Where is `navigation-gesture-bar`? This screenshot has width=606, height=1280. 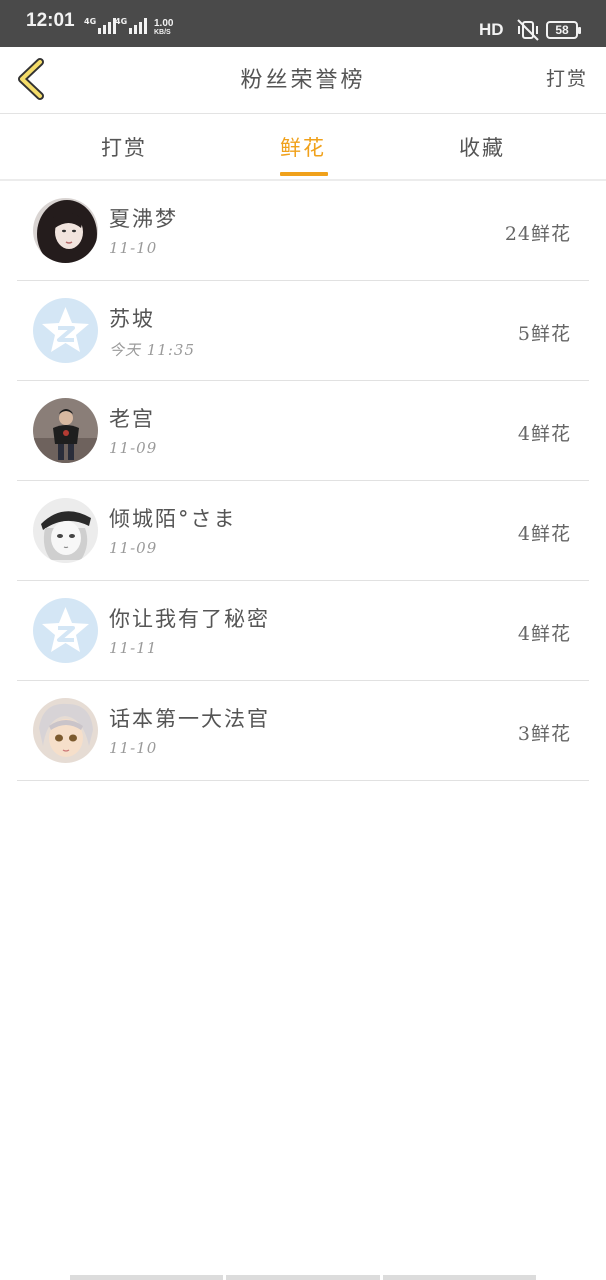
navigation-gesture-bar is located at coordinates (303, 1277).